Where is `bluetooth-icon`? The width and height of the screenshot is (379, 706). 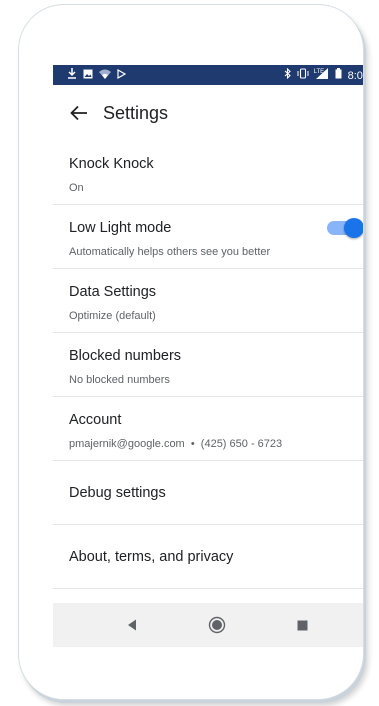 bluetooth-icon is located at coordinates (287, 75).